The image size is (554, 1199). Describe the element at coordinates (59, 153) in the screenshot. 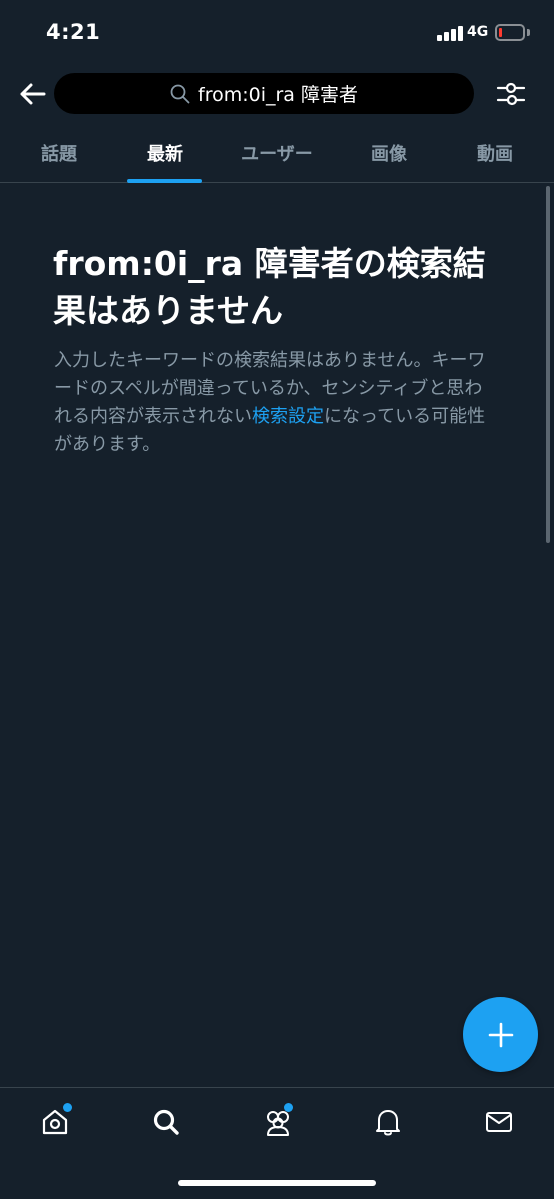

I see `tab-top: 話題` at that location.